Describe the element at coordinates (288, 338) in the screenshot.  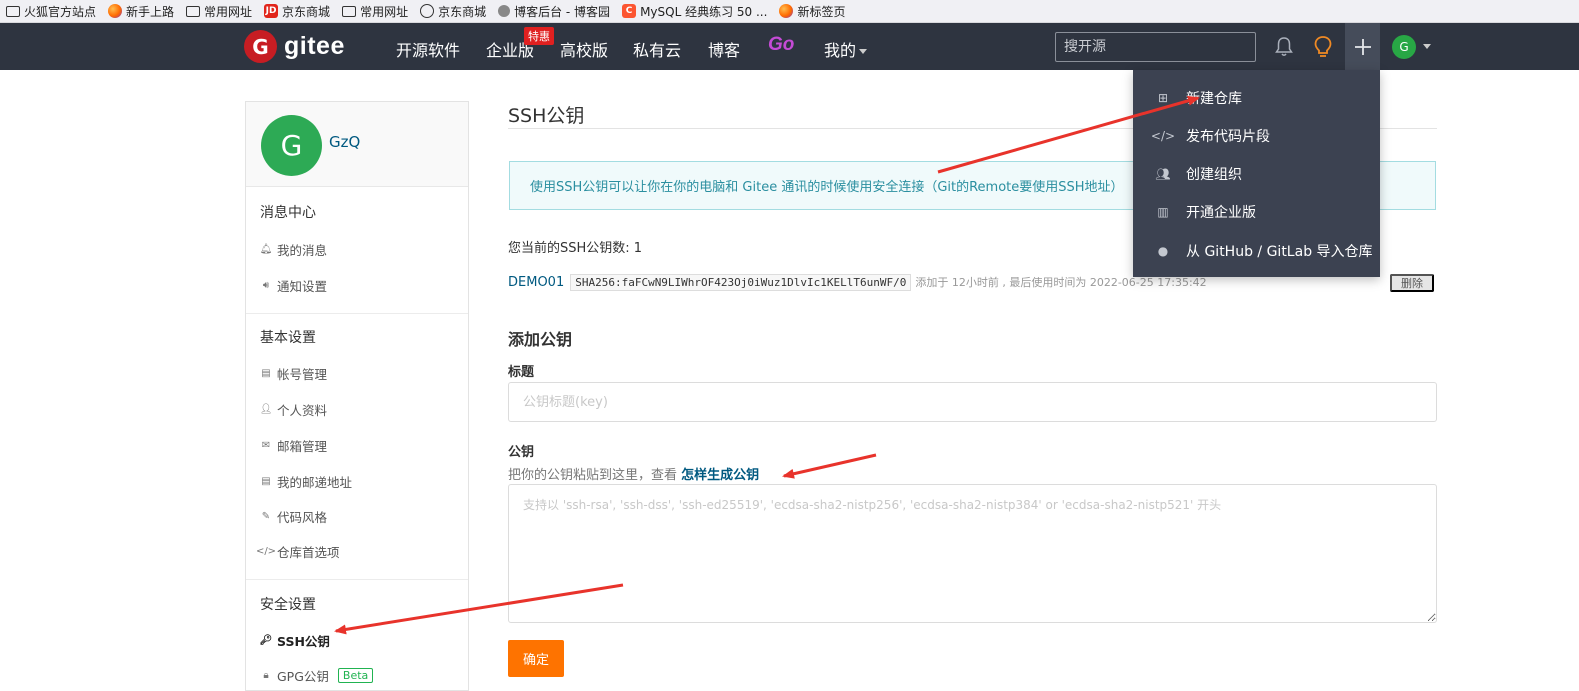
I see `section-title-basic: 基本设置` at that location.